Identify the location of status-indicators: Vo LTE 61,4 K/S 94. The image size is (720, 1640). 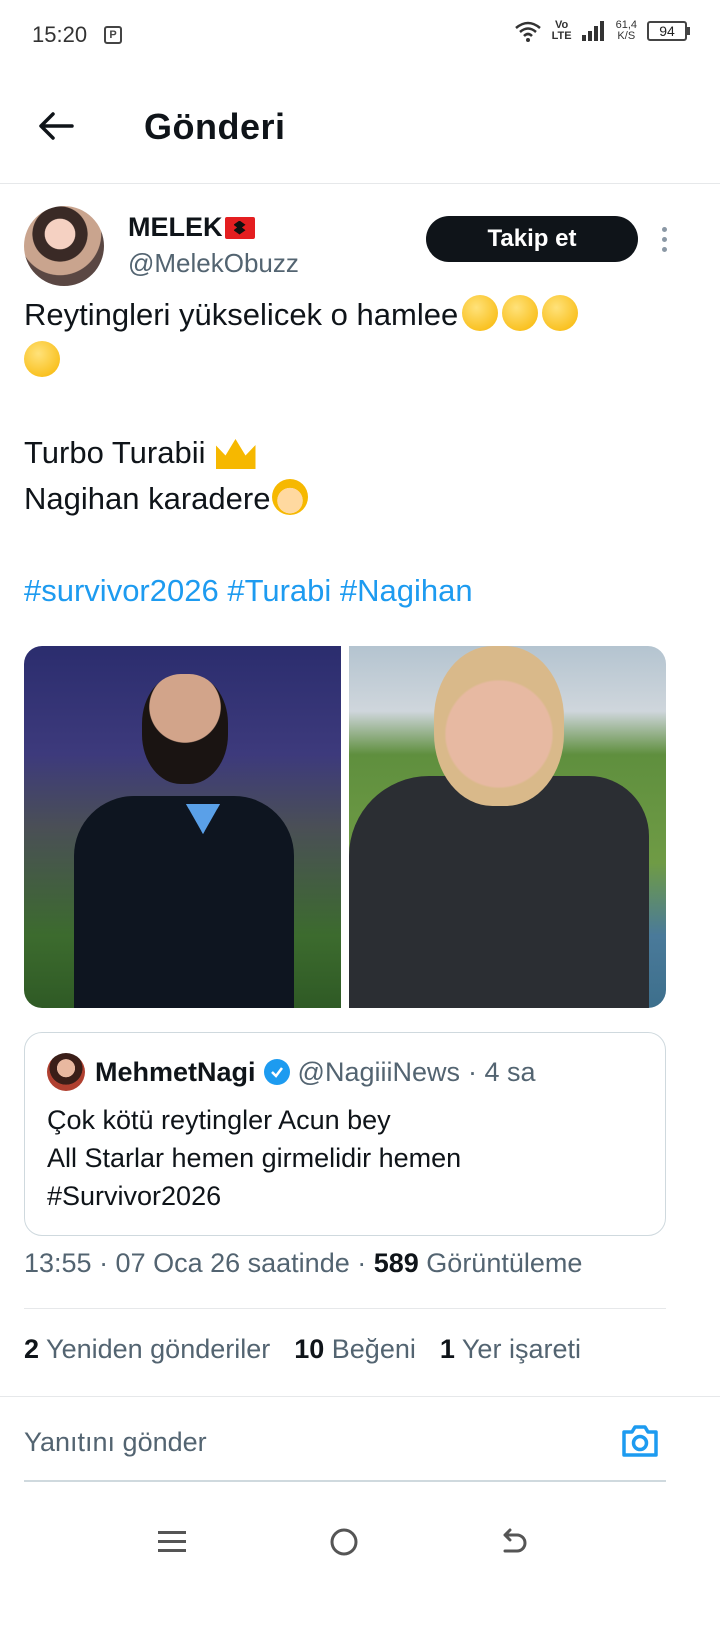
(602, 31).